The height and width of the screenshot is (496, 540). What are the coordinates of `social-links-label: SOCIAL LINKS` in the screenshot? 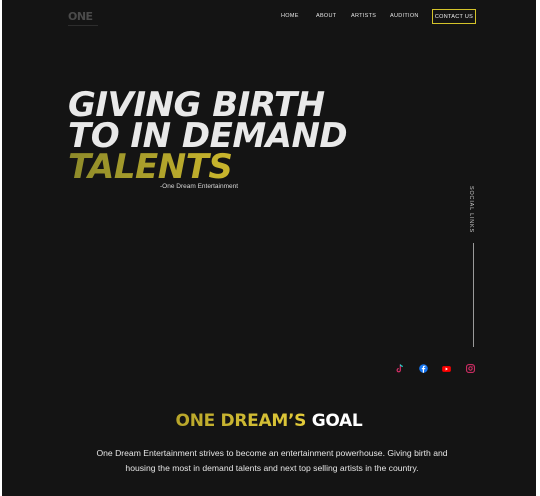 It's located at (471, 209).